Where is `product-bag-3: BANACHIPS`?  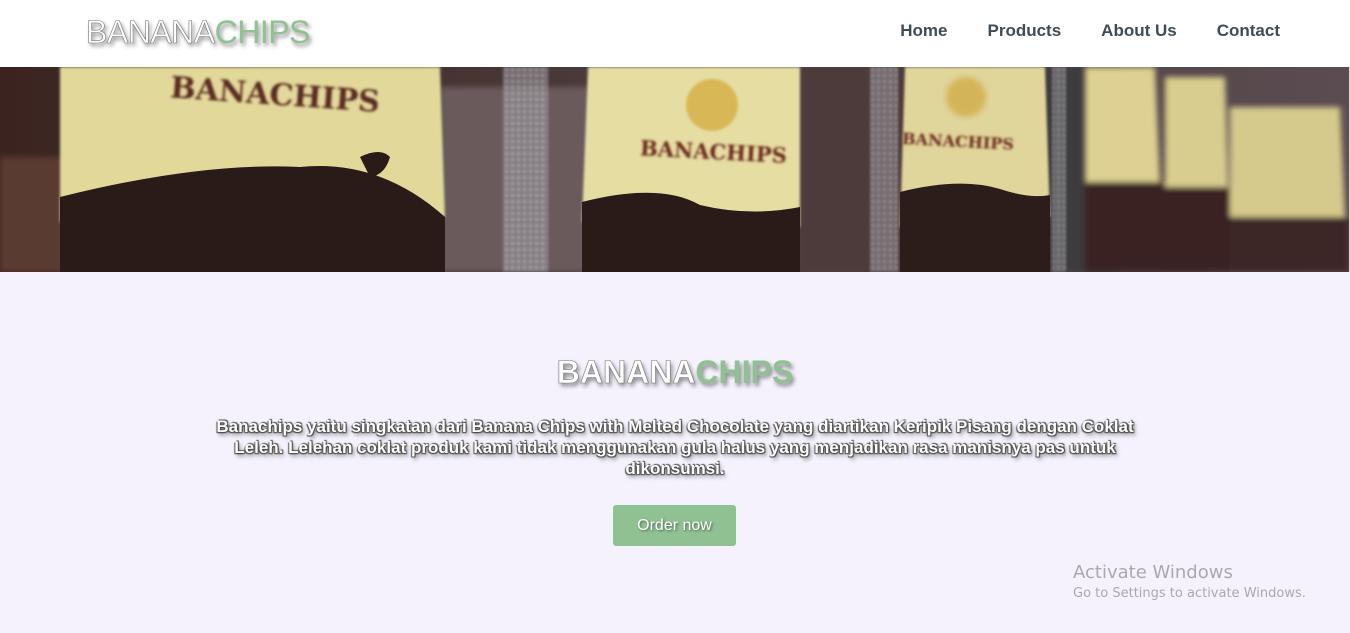
product-bag-3: BANACHIPS is located at coordinates (975, 169).